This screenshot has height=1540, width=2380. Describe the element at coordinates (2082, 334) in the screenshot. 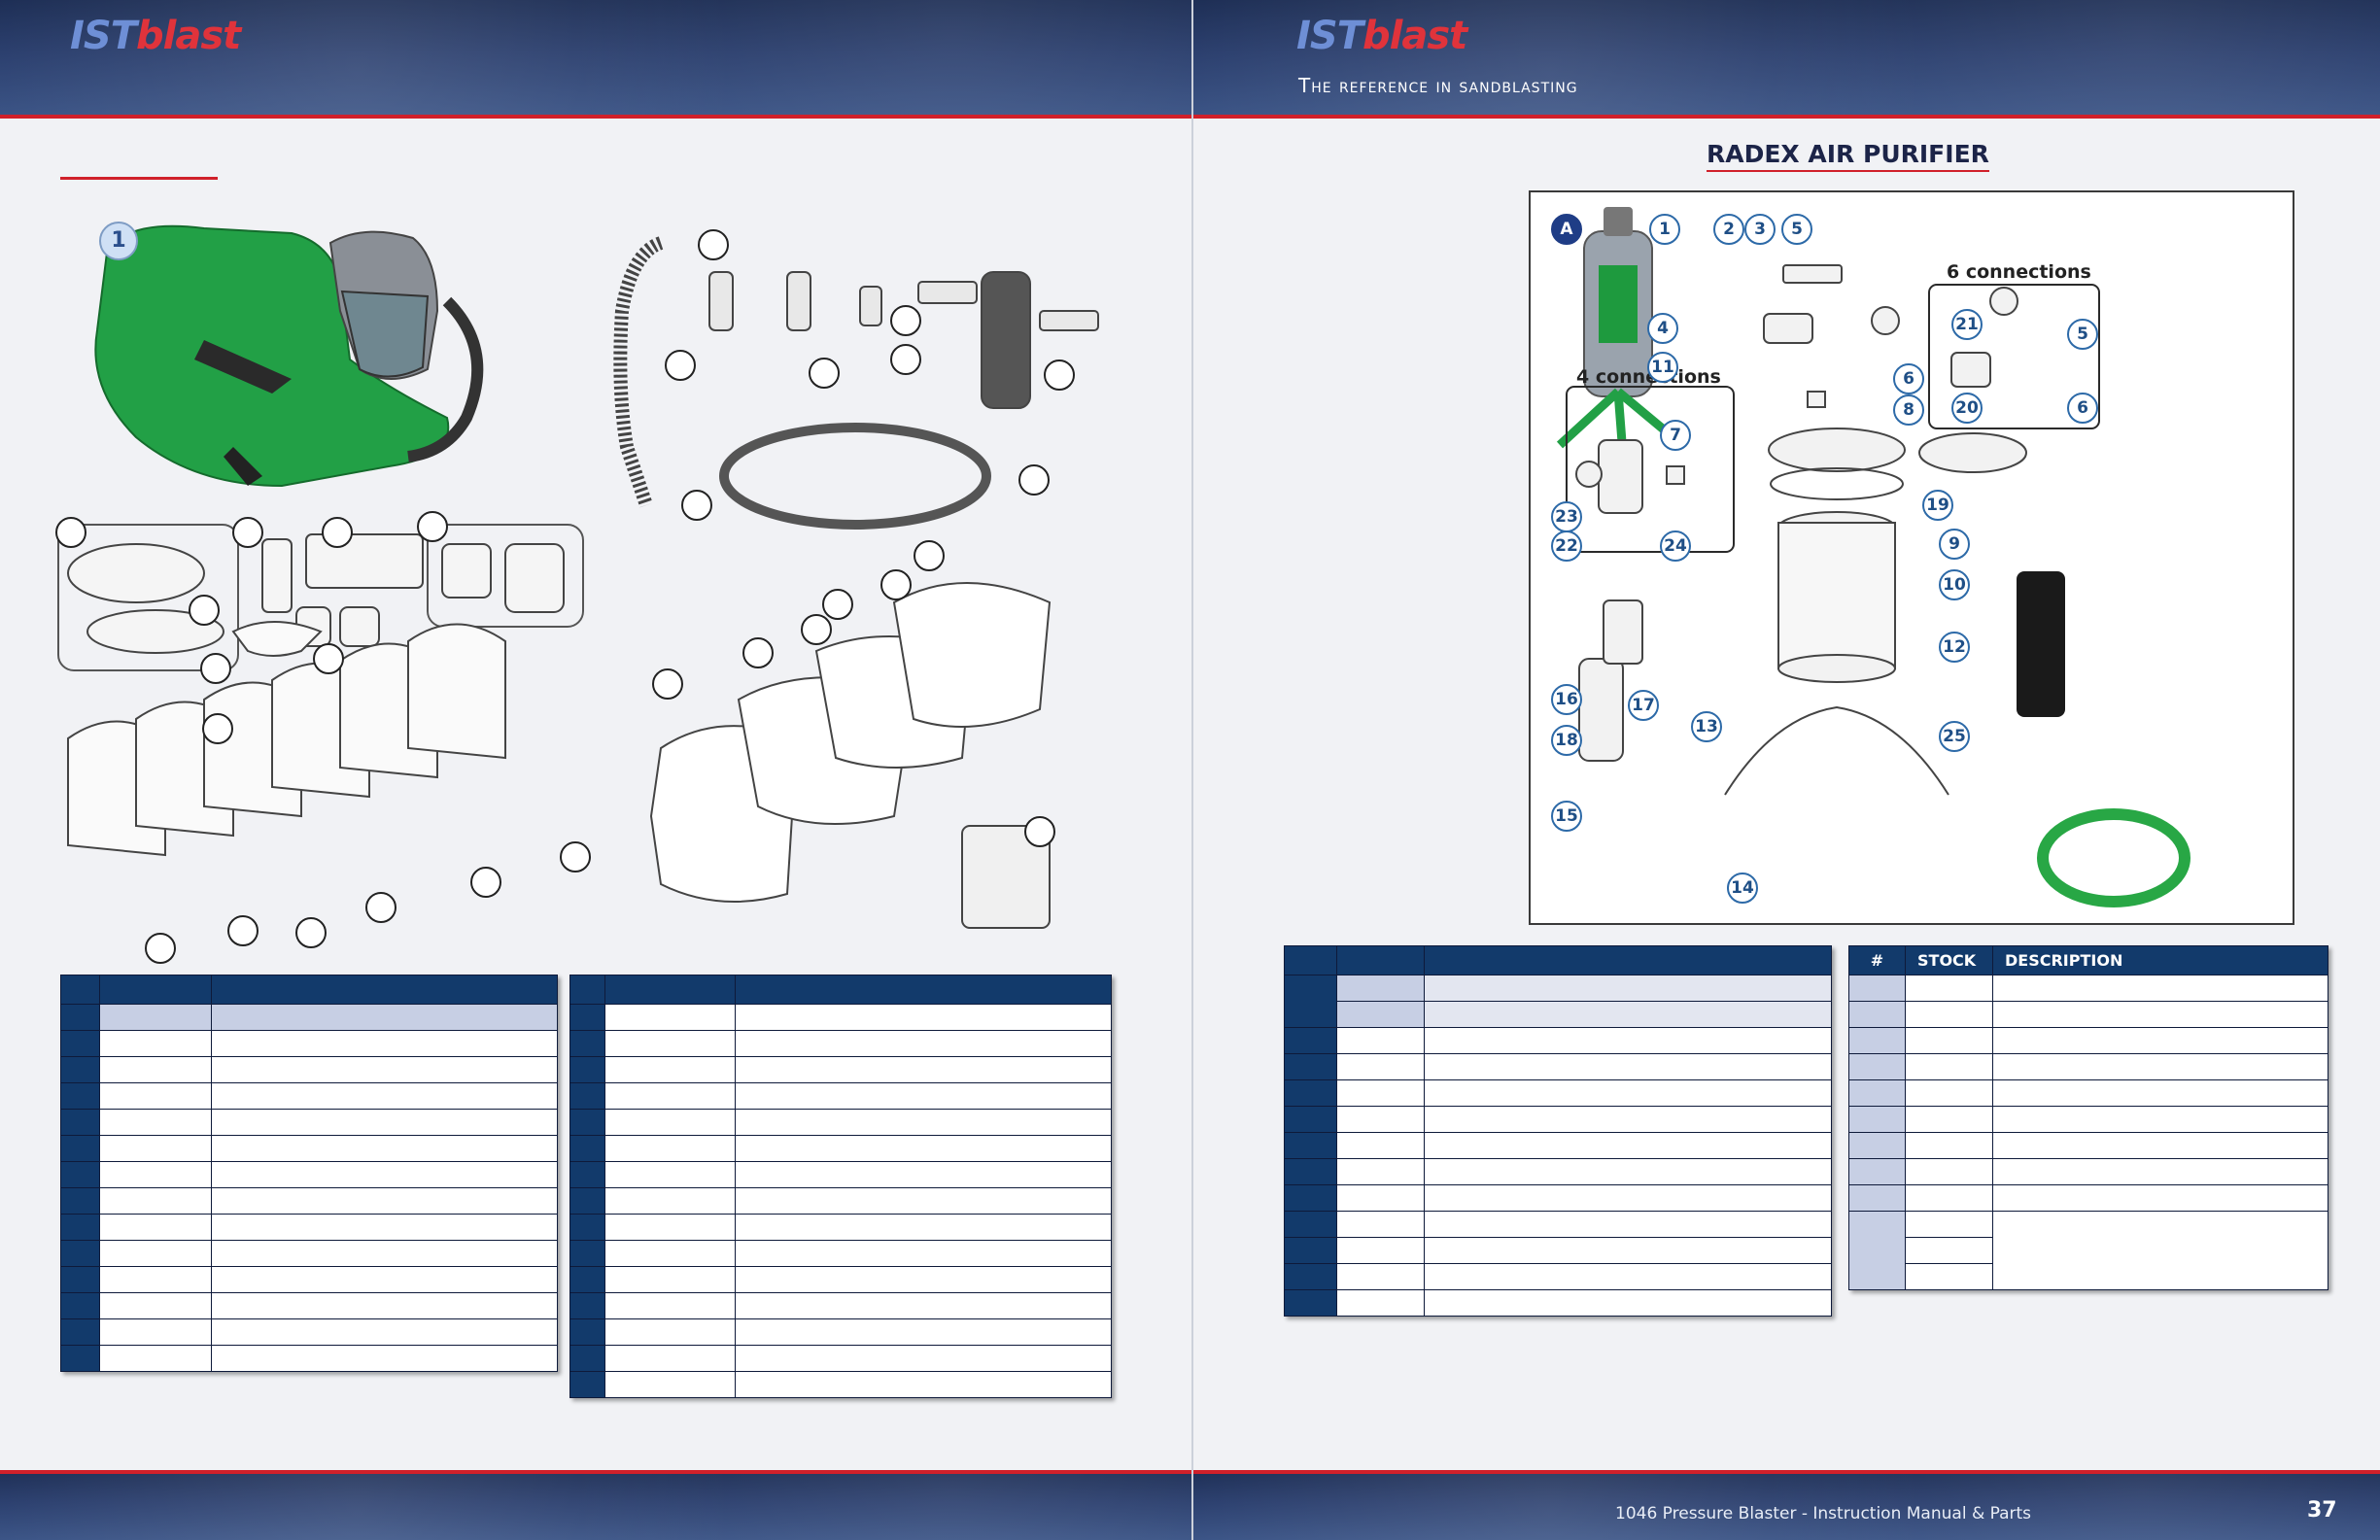

I see `callout-5b: 5` at that location.